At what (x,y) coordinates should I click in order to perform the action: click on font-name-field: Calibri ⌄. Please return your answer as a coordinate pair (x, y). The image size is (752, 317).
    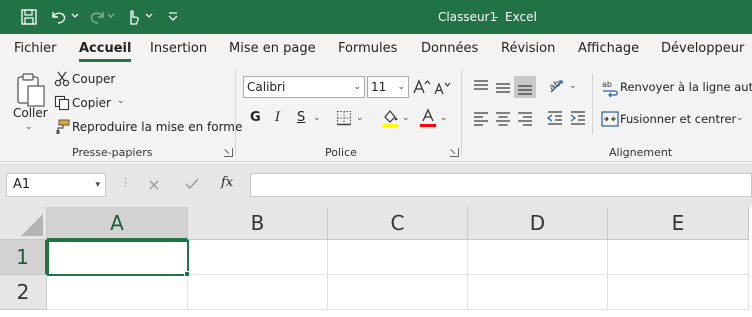
    Looking at the image, I should click on (304, 87).